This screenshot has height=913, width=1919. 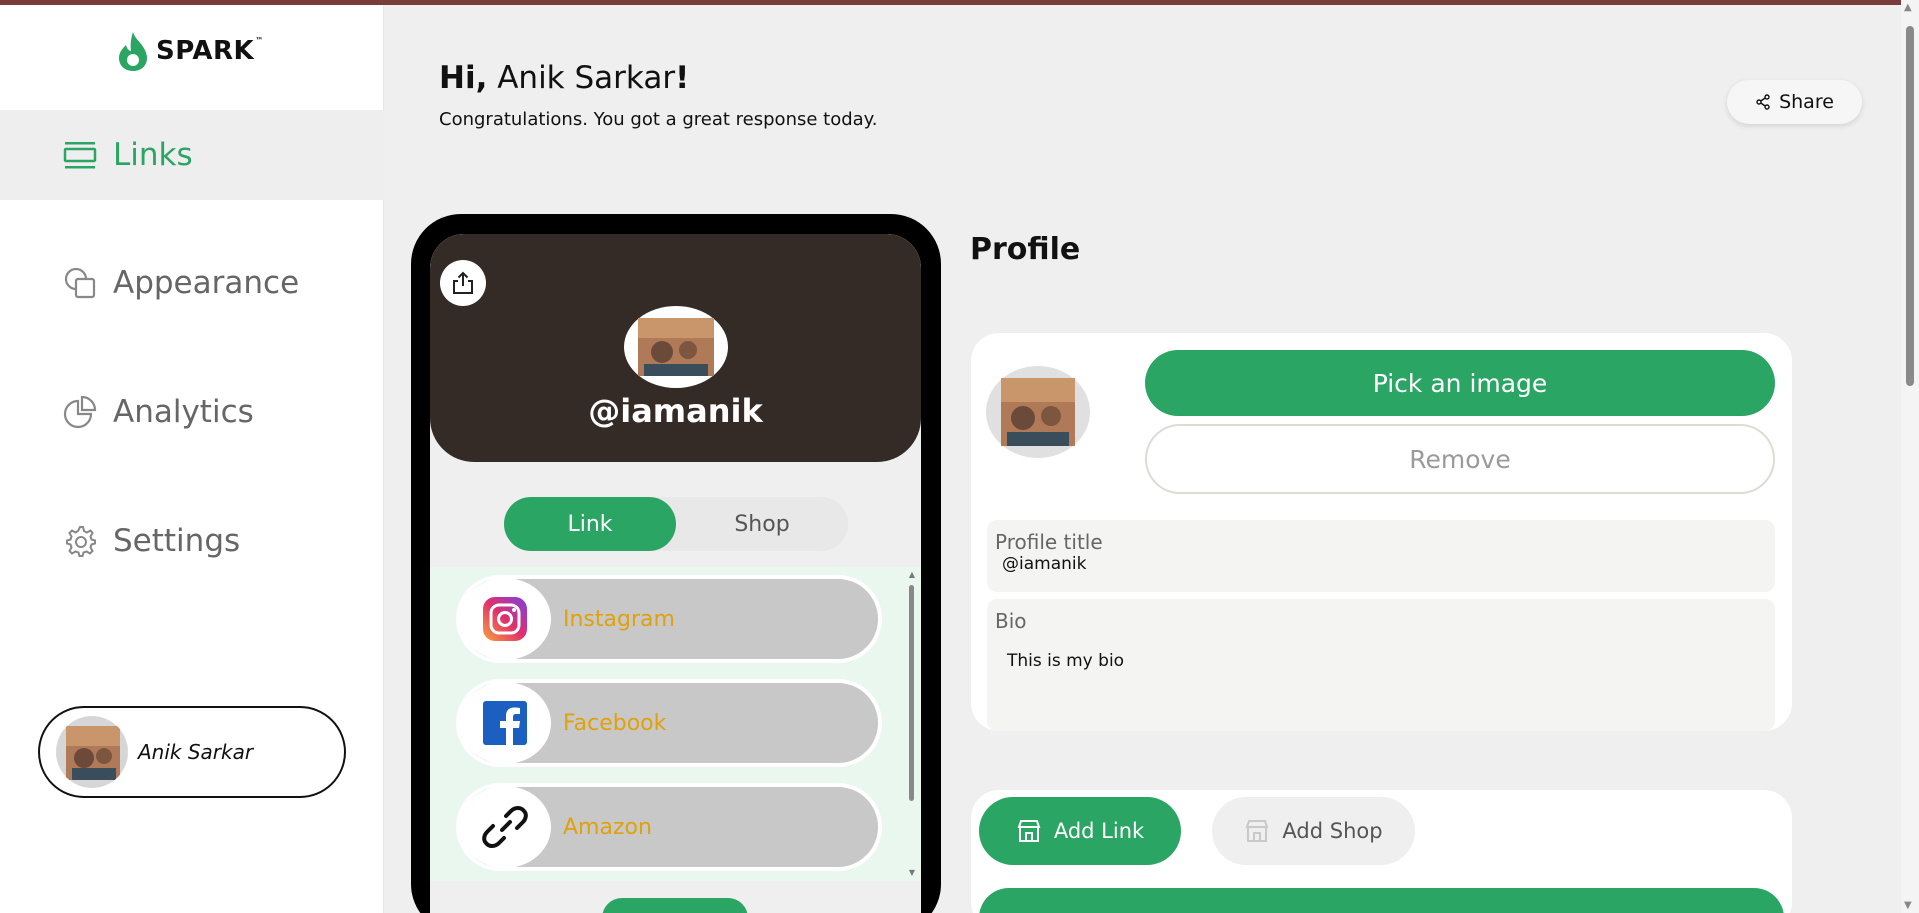 What do you see at coordinates (206, 283) in the screenshot?
I see `sidebar-item-label: Appearance` at bounding box center [206, 283].